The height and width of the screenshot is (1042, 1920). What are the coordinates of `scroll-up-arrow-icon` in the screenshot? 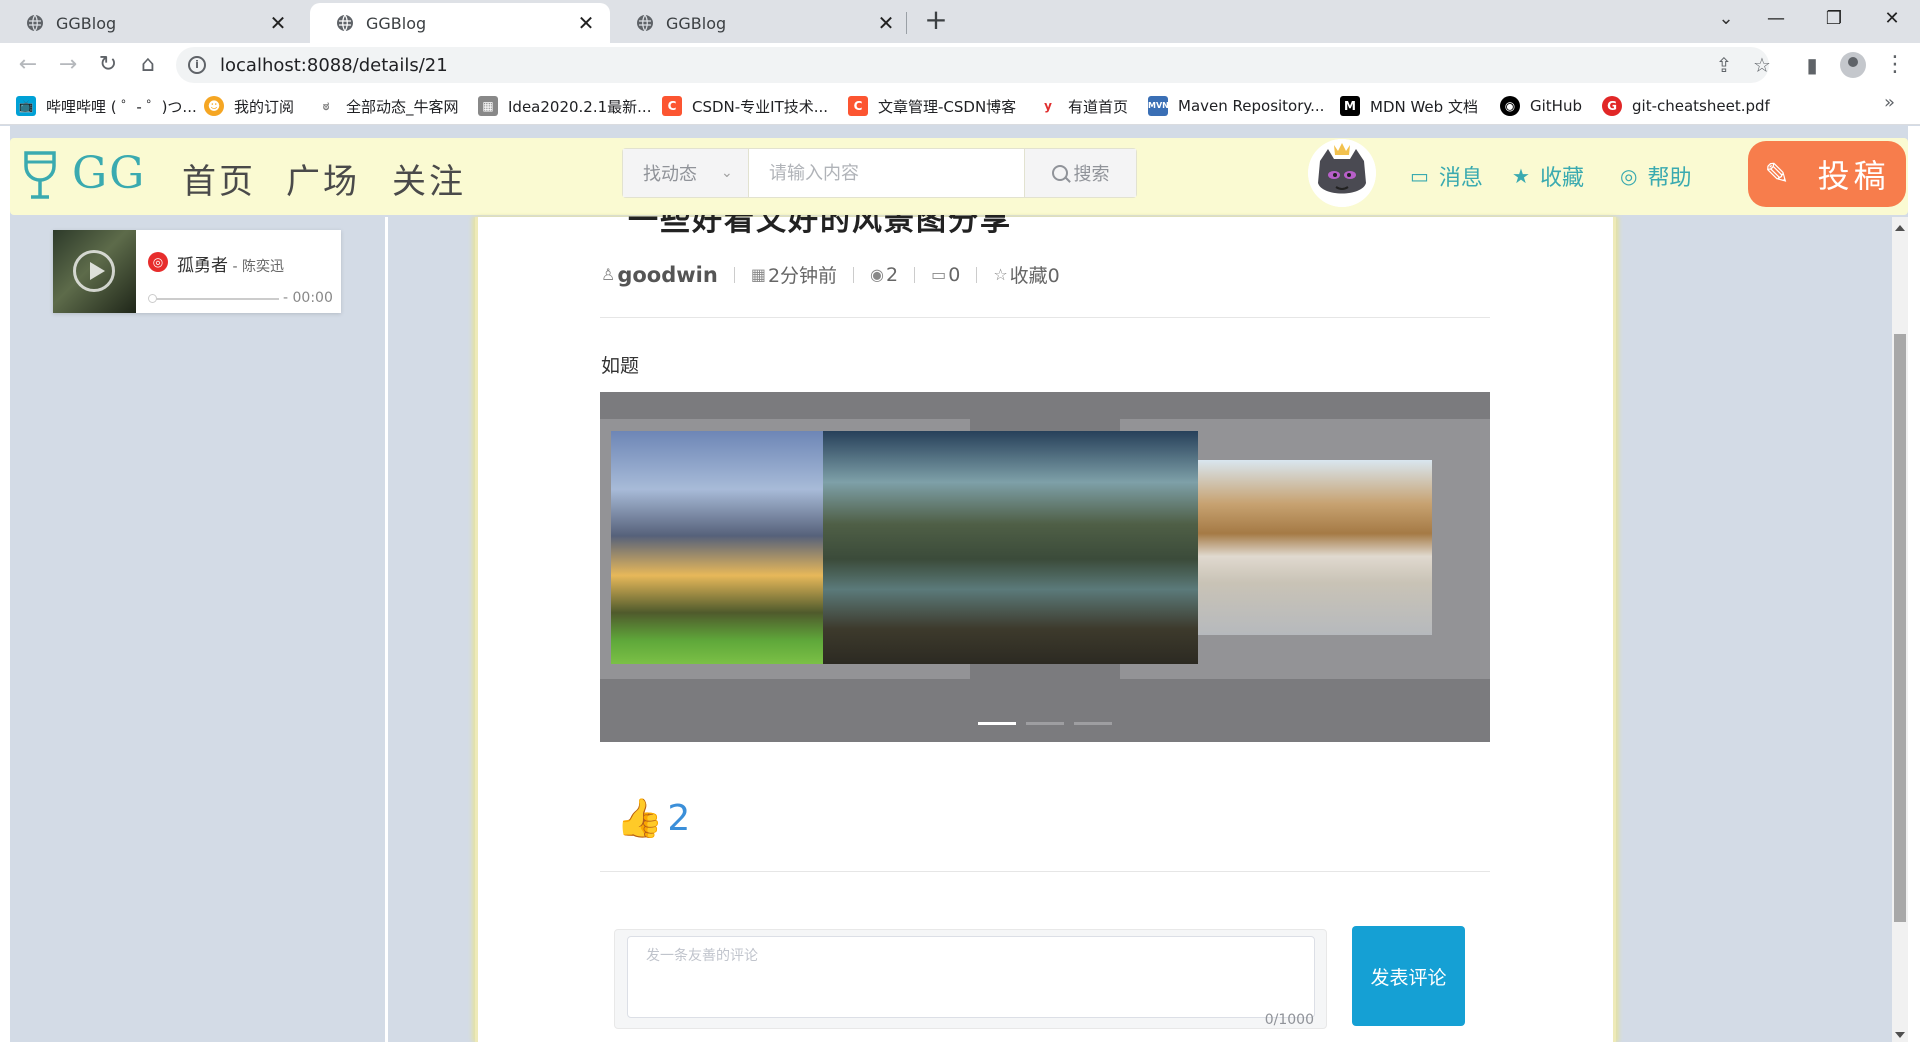 It's located at (1900, 228).